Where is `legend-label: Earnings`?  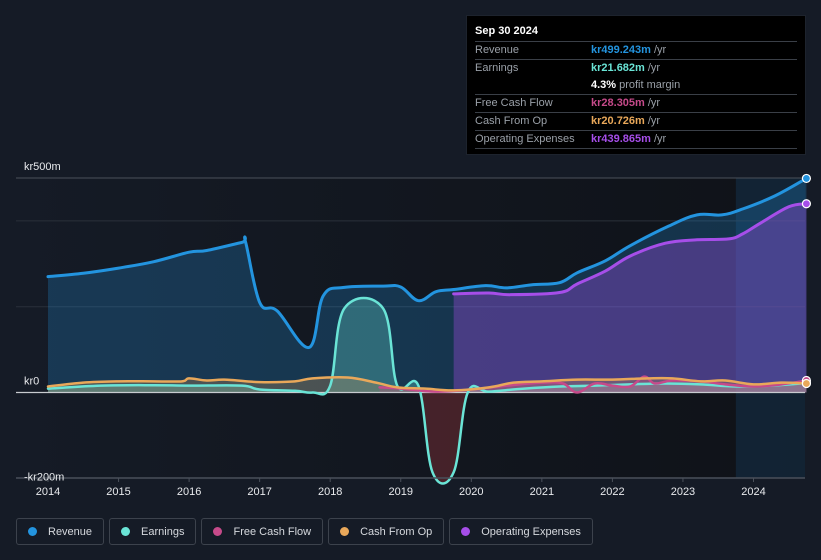 legend-label: Earnings is located at coordinates (163, 531).